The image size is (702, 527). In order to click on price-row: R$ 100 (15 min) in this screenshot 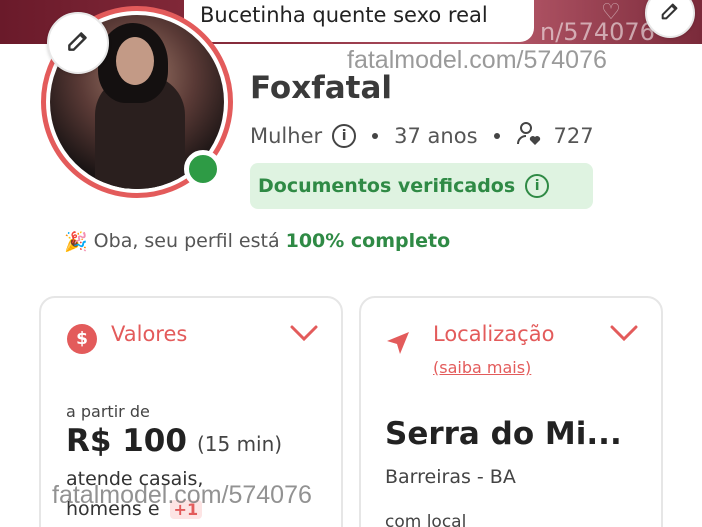, I will do `click(174, 441)`.